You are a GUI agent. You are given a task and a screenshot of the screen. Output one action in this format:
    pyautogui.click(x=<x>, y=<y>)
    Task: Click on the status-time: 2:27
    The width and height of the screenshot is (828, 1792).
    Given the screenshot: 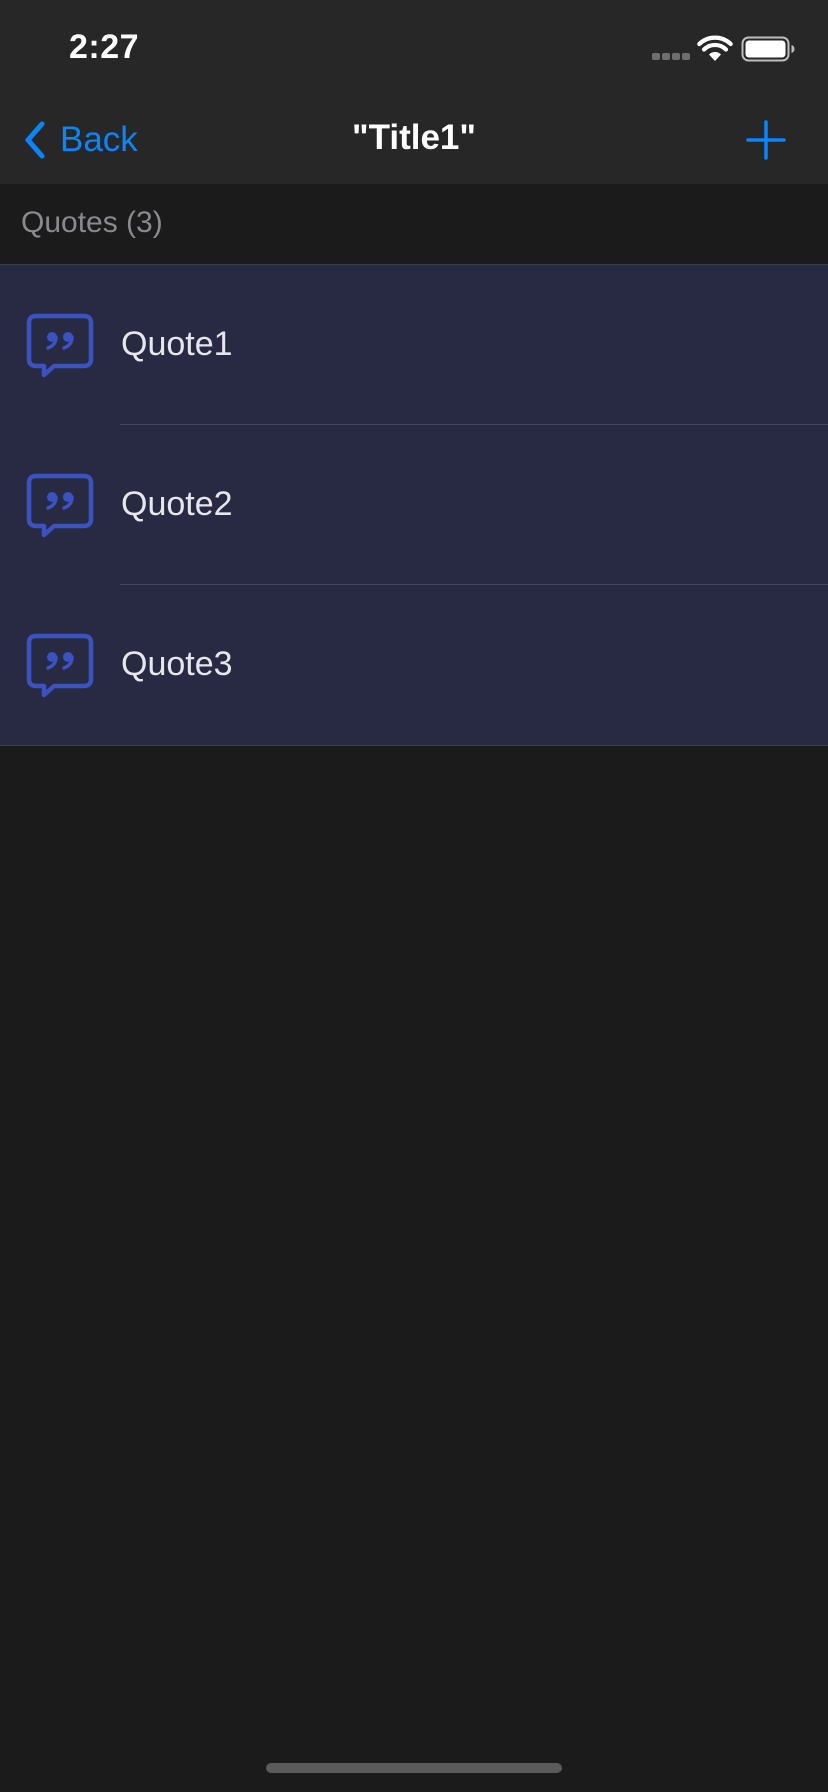 What is the action you would take?
    pyautogui.click(x=104, y=47)
    